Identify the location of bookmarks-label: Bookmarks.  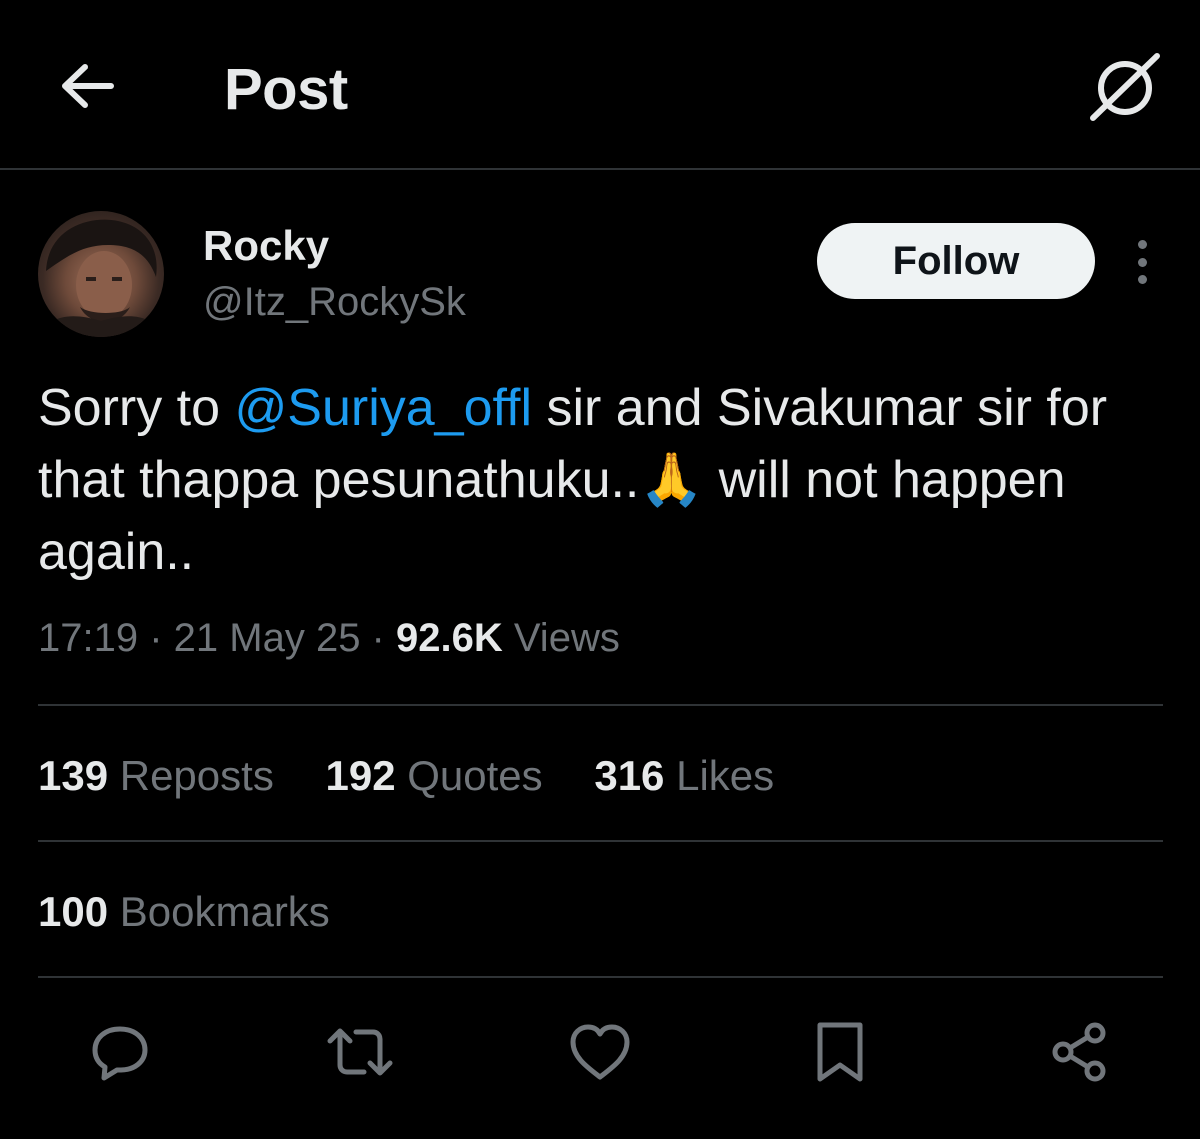
(219, 911).